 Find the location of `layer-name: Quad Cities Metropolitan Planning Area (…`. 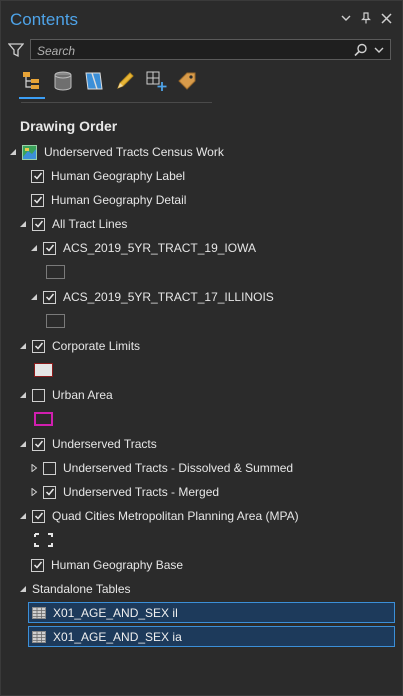

layer-name: Quad Cities Metropolitan Planning Area (… is located at coordinates (175, 516).